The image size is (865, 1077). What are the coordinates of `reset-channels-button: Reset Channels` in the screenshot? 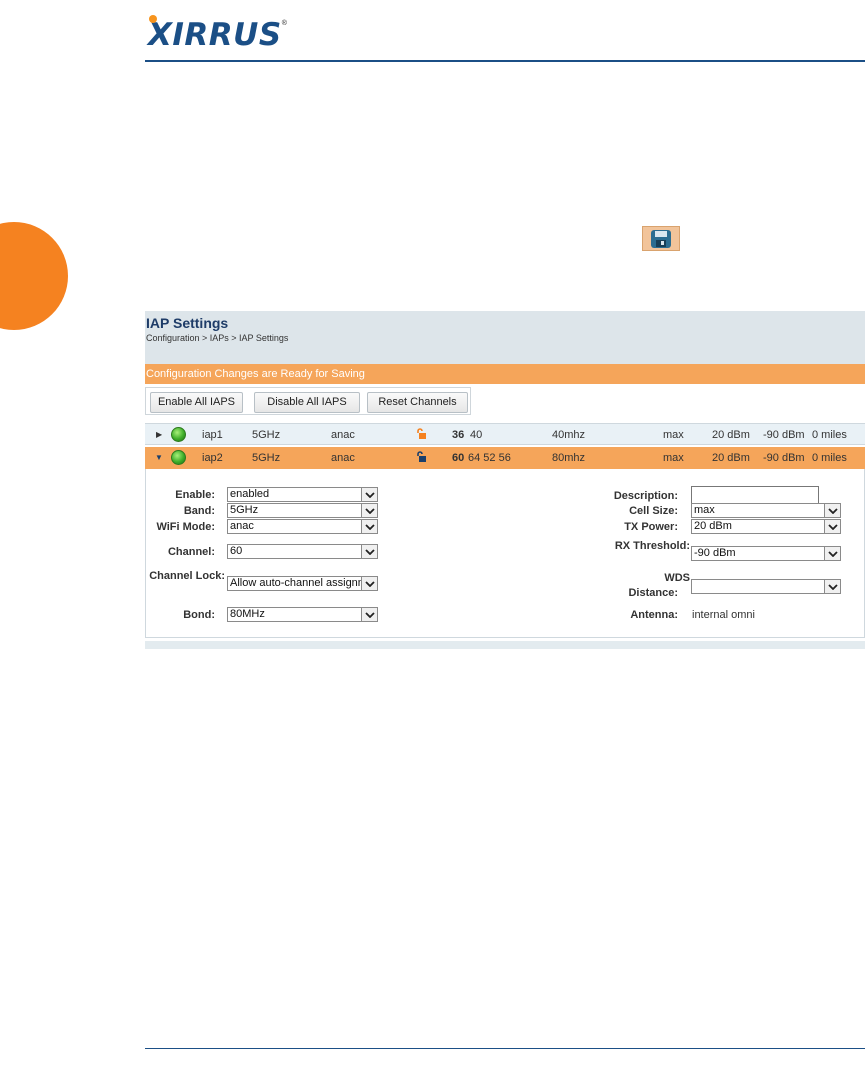 It's located at (417, 402).